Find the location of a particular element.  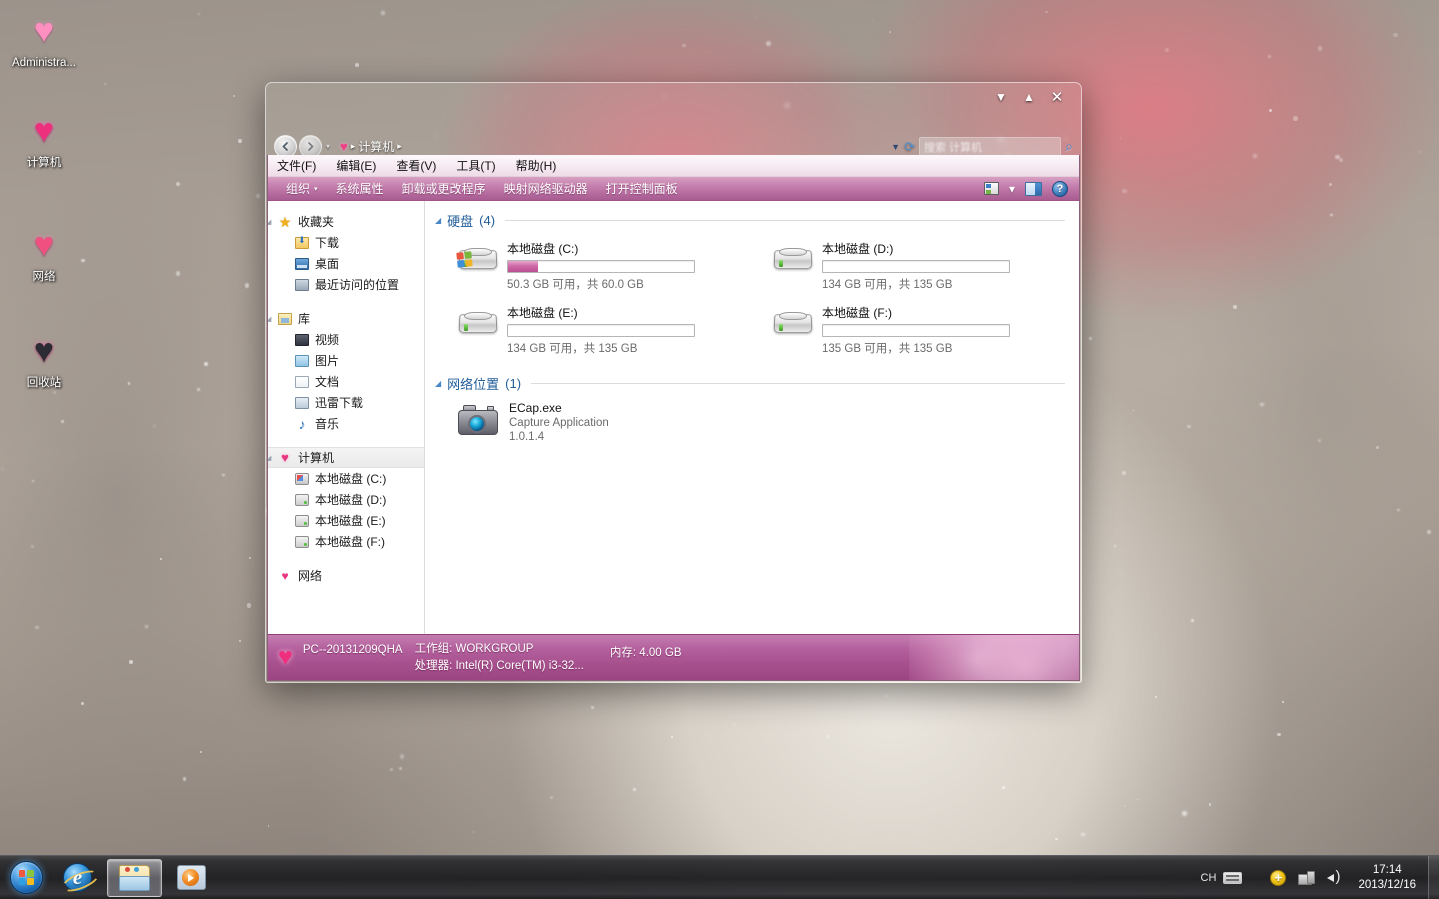

taskbar-item-media-player is located at coordinates (191, 878).